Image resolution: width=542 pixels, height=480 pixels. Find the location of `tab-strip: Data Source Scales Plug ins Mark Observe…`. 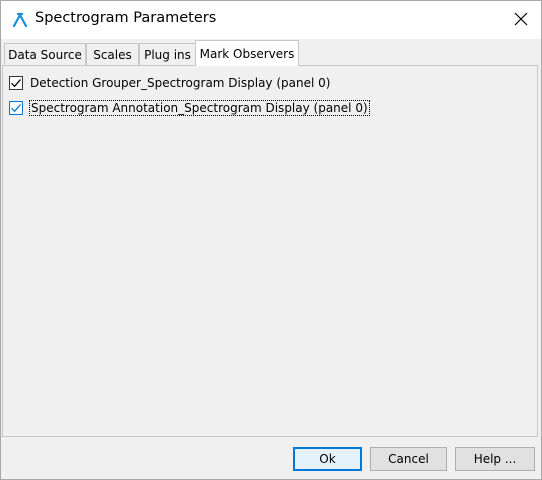

tab-strip: Data Source Scales Plug ins Mark Observe… is located at coordinates (271, 52).